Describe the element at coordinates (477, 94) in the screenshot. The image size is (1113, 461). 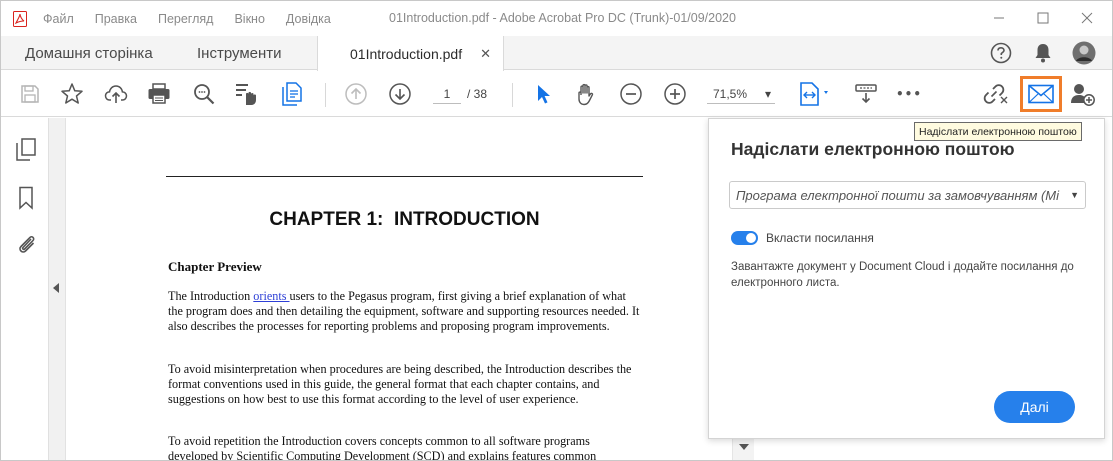
I see `page-total: / 38` at that location.